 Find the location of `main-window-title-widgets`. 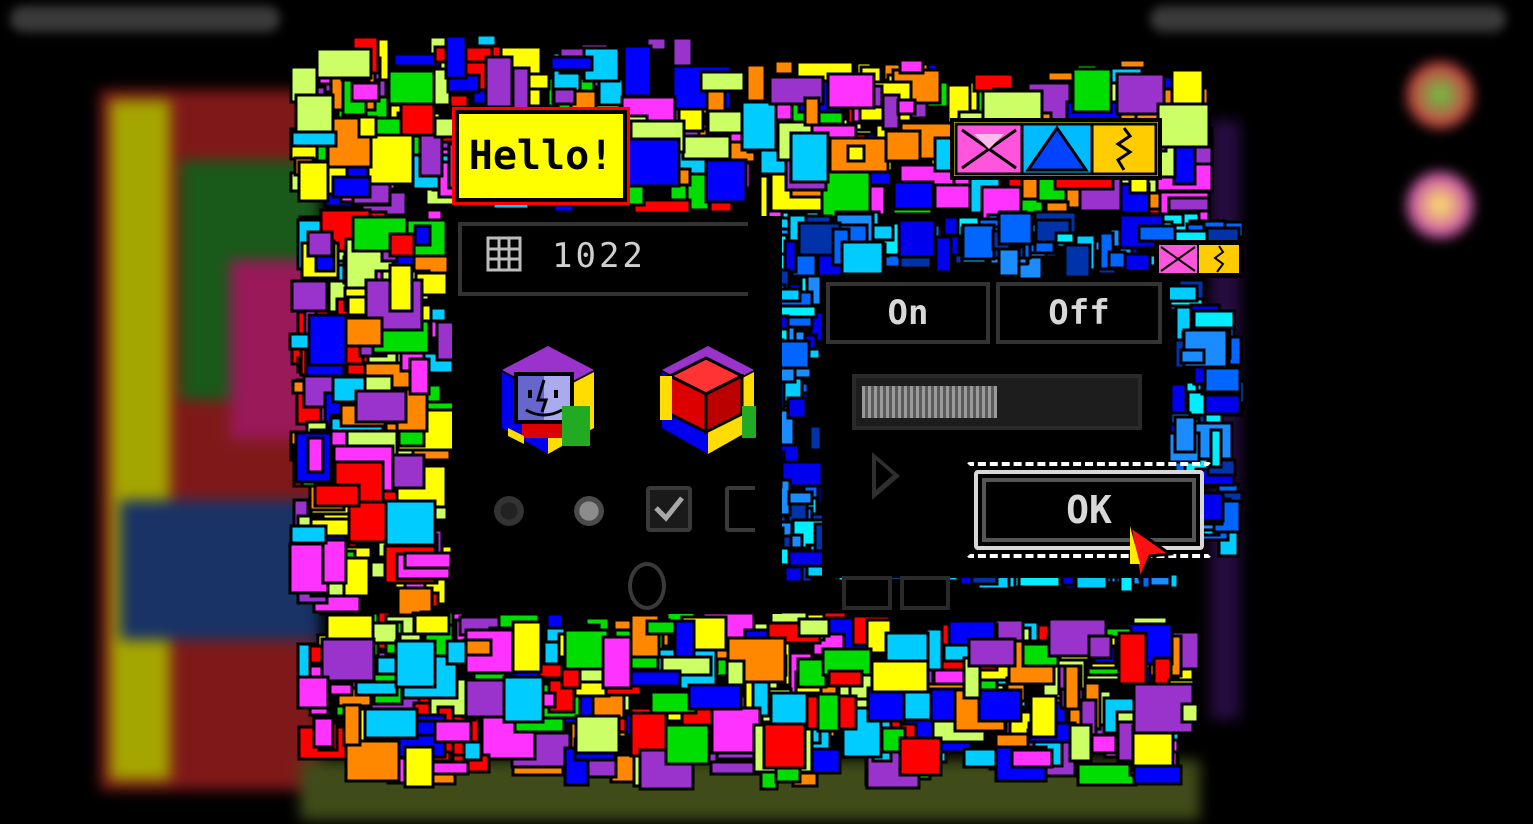

main-window-title-widgets is located at coordinates (1056, 149).